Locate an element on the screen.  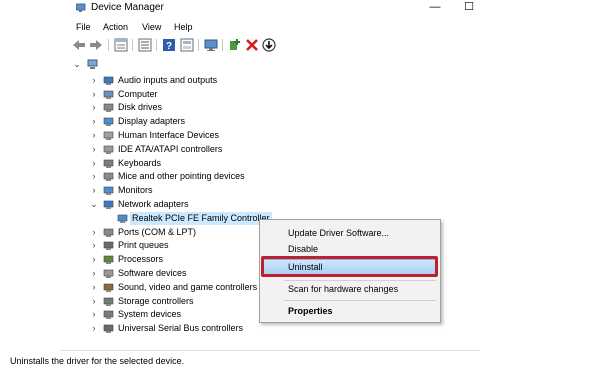
maximize-button: ☐ is located at coordinates (469, 7).